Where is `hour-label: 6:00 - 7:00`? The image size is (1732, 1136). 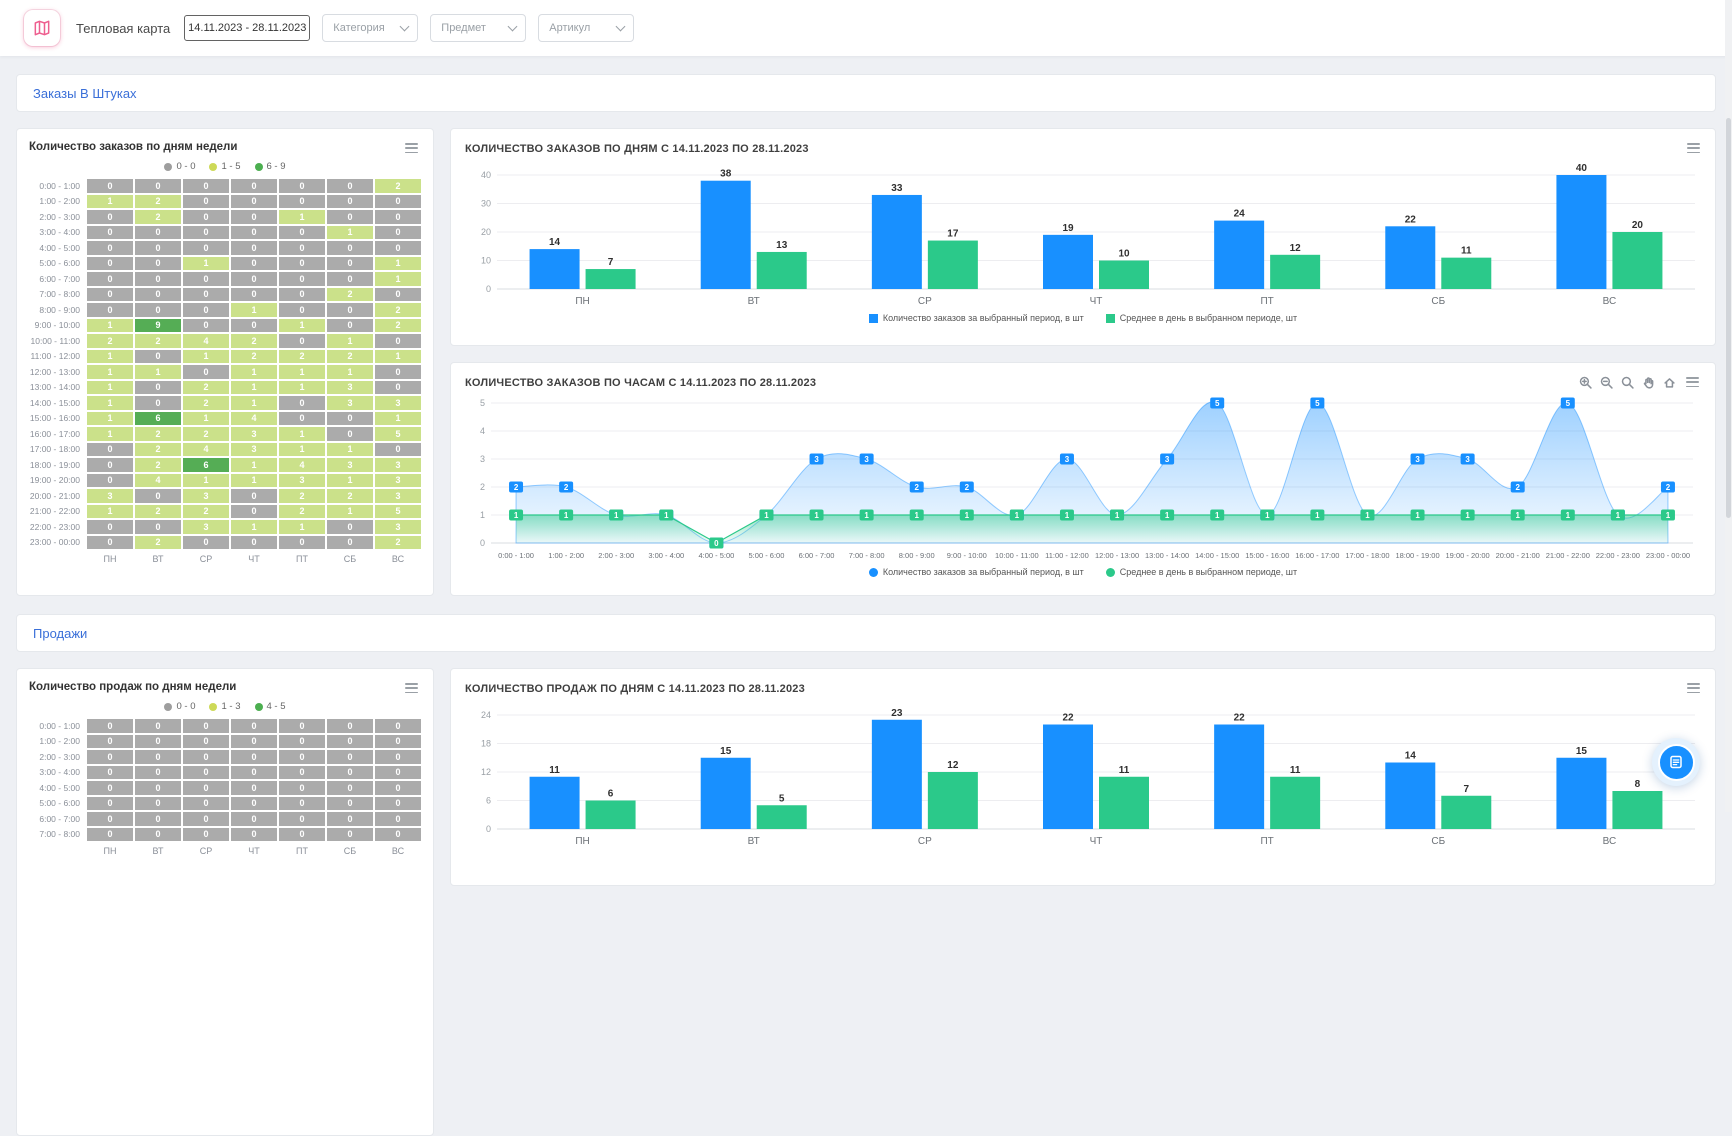 hour-label: 6:00 - 7:00 is located at coordinates (59, 278).